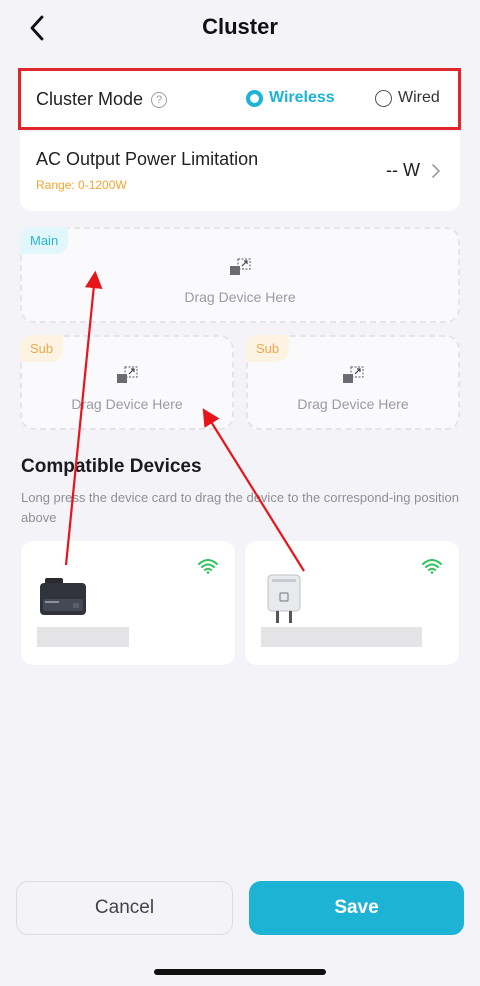 Image resolution: width=480 pixels, height=986 pixels. I want to click on header: Cluster, so click(240, 28).